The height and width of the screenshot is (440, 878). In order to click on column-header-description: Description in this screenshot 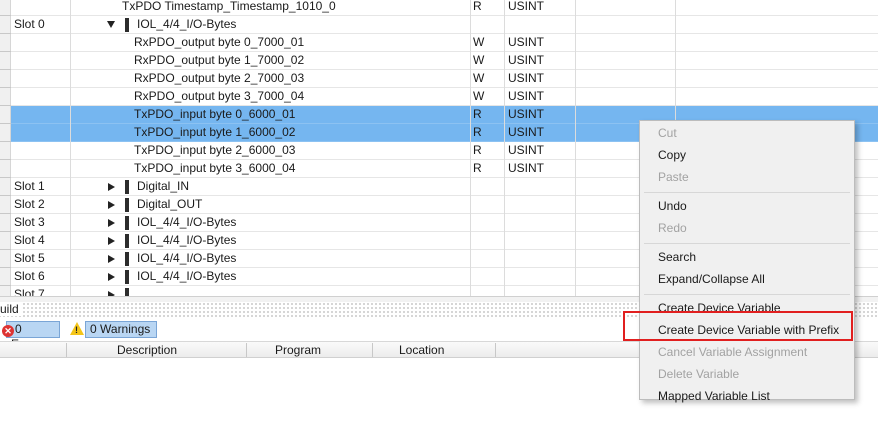, I will do `click(147, 350)`.